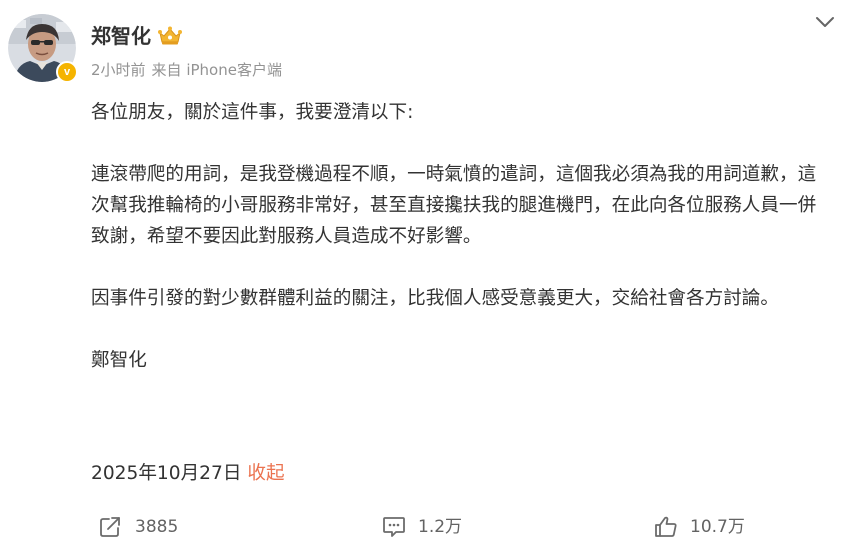 The height and width of the screenshot is (555, 865). I want to click on post-signature: 鄭智化, so click(119, 360).